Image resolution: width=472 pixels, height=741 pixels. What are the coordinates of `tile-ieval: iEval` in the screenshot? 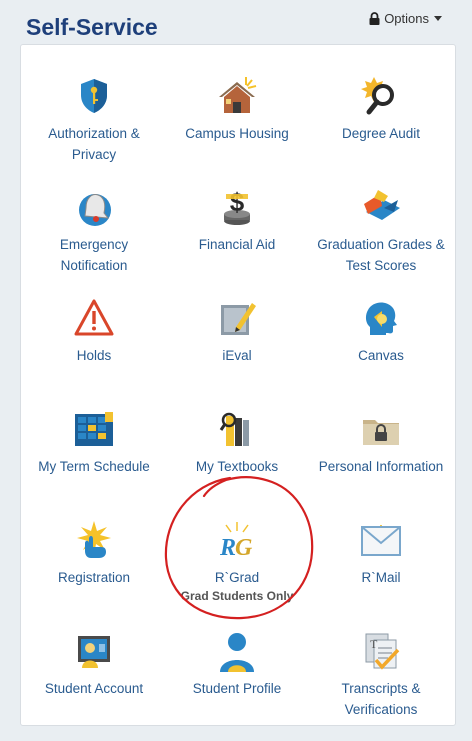 It's located at (237, 352).